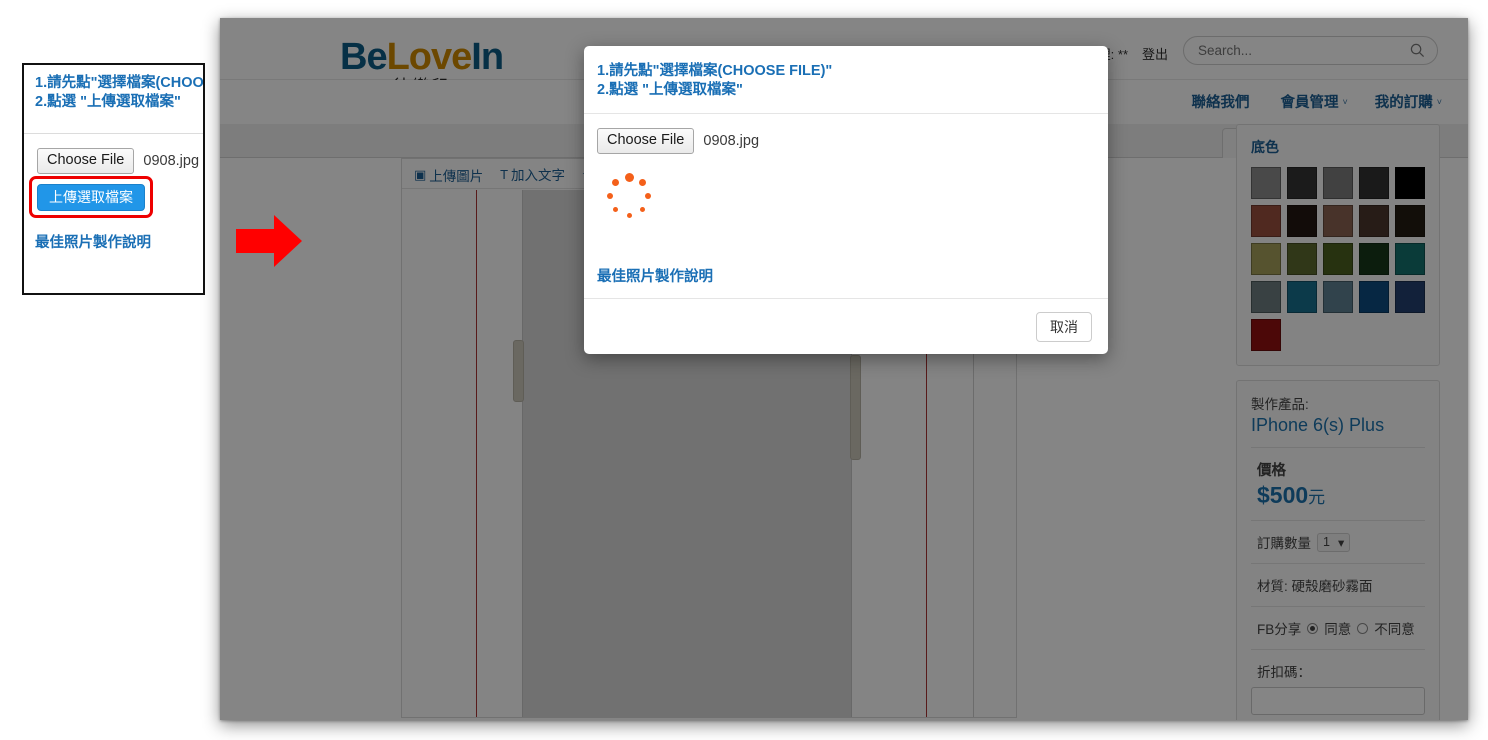 This screenshot has height=740, width=1488. I want to click on upload-selected-file-button: 上傳選取檔案, so click(91, 197).